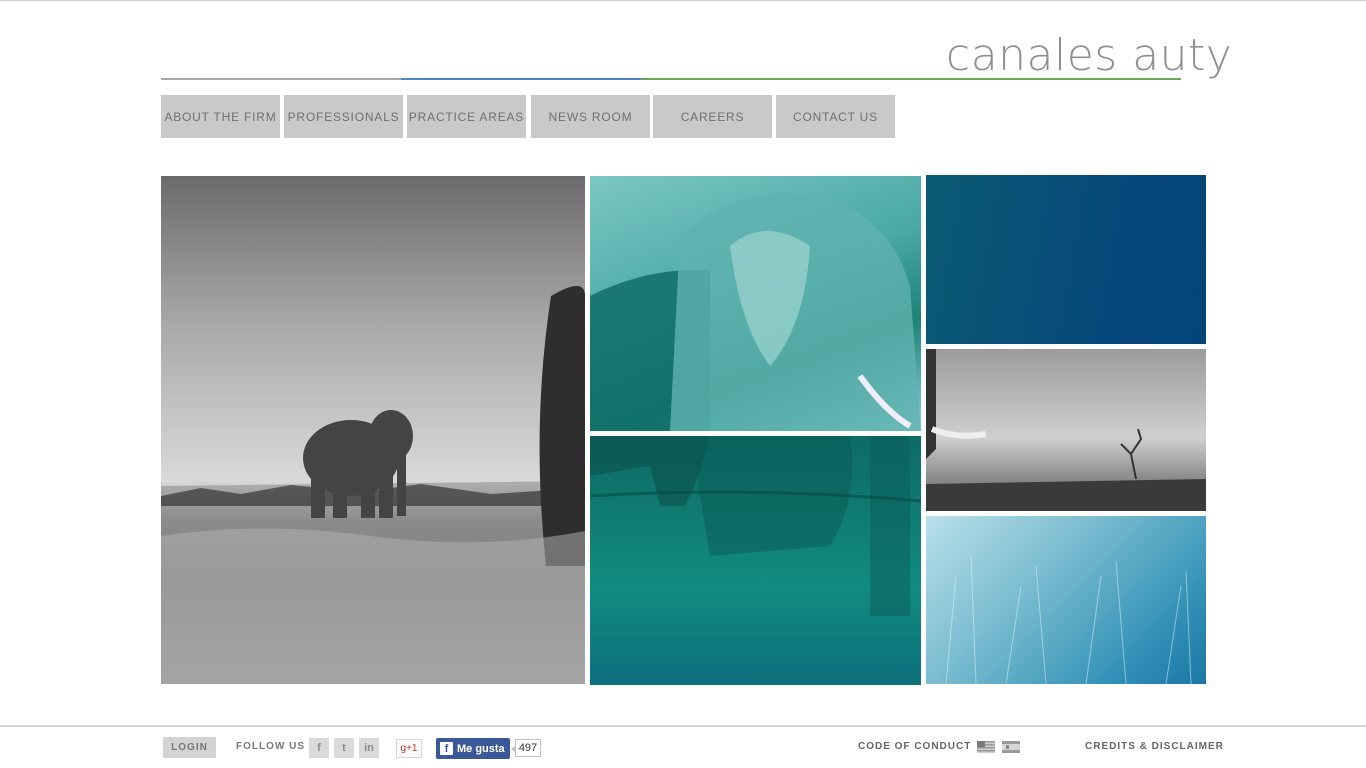  What do you see at coordinates (712, 116) in the screenshot?
I see `nav-careers: CAREERS` at bounding box center [712, 116].